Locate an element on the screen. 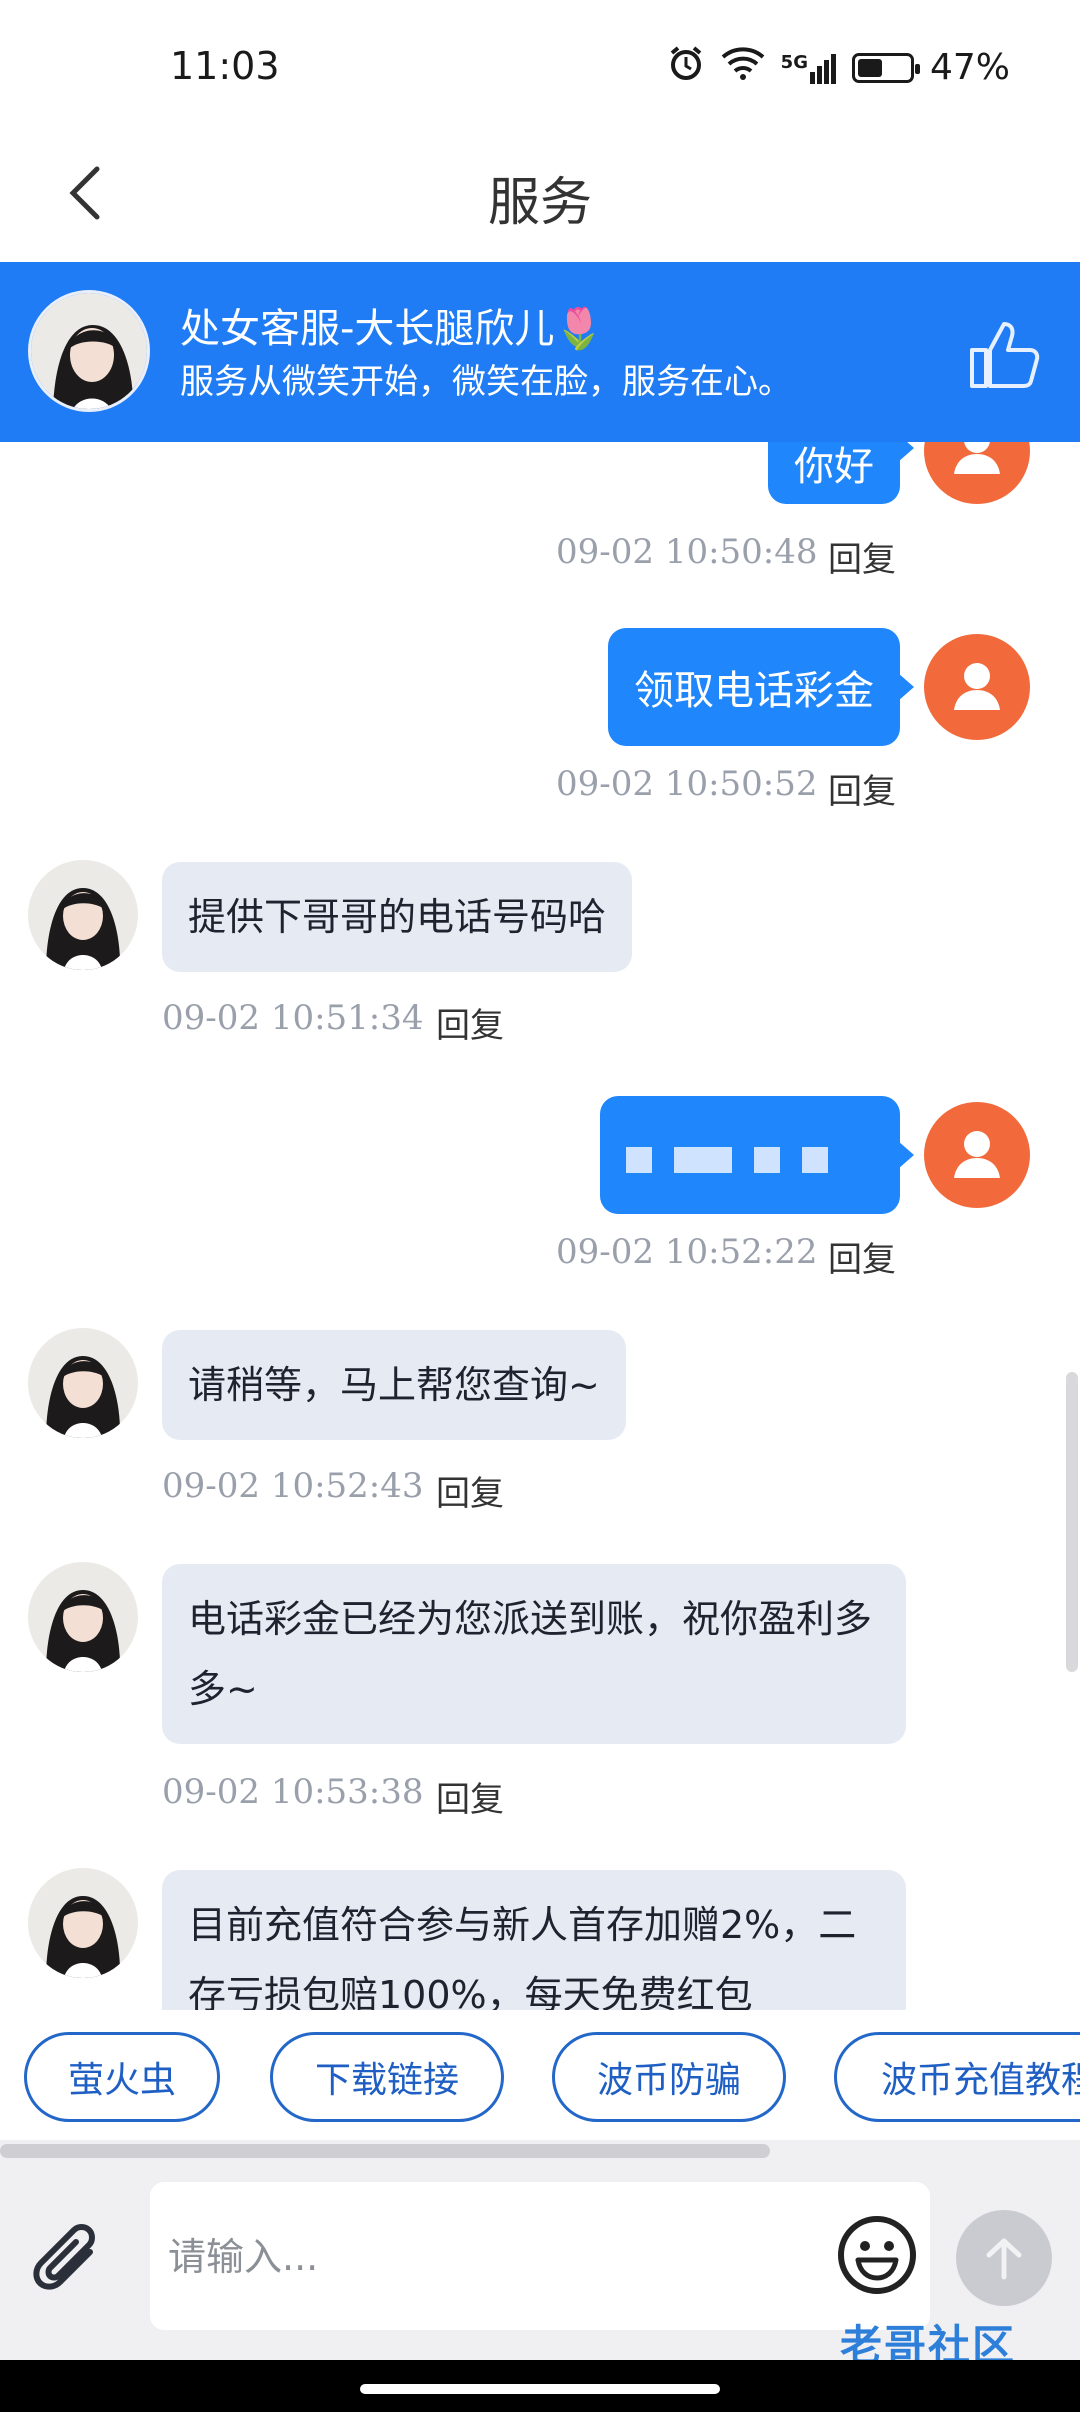  nav-bar: 服务 is located at coordinates (540, 196).